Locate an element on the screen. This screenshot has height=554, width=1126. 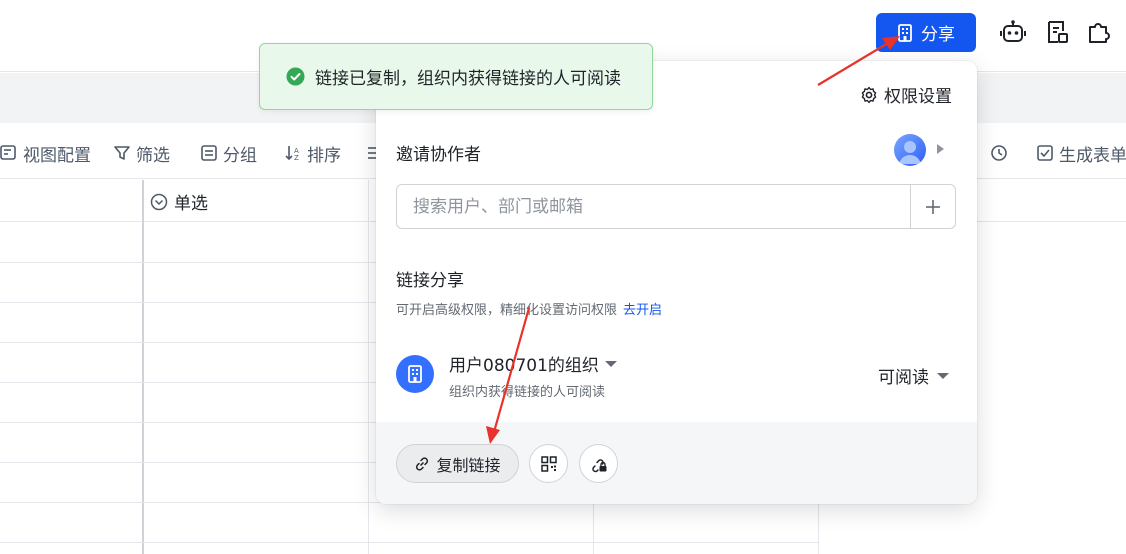
group-button: 分组 is located at coordinates (228, 153).